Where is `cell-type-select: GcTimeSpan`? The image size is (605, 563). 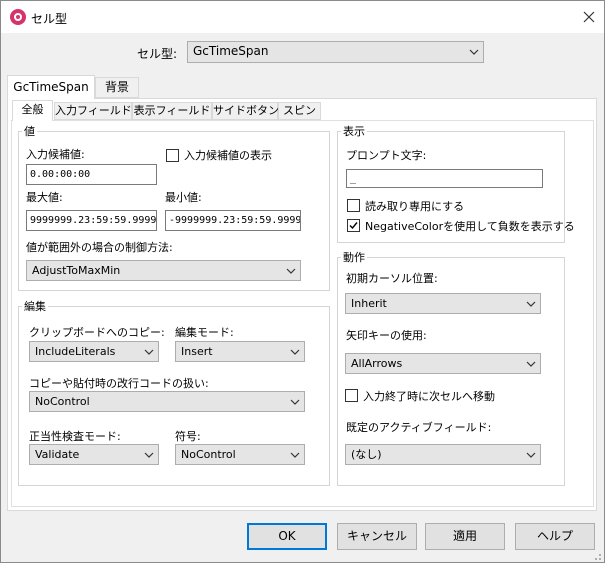 cell-type-select: GcTimeSpan is located at coordinates (335, 52).